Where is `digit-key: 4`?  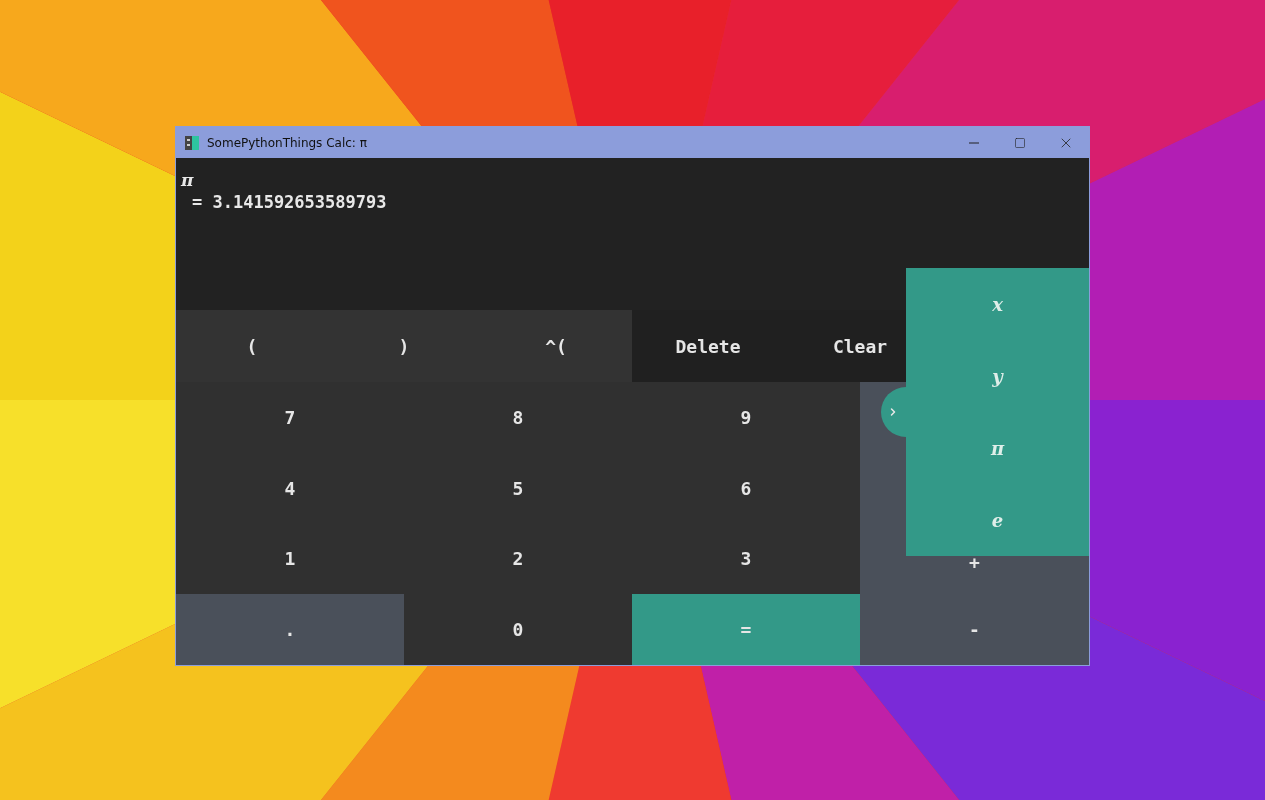 digit-key: 4 is located at coordinates (290, 488).